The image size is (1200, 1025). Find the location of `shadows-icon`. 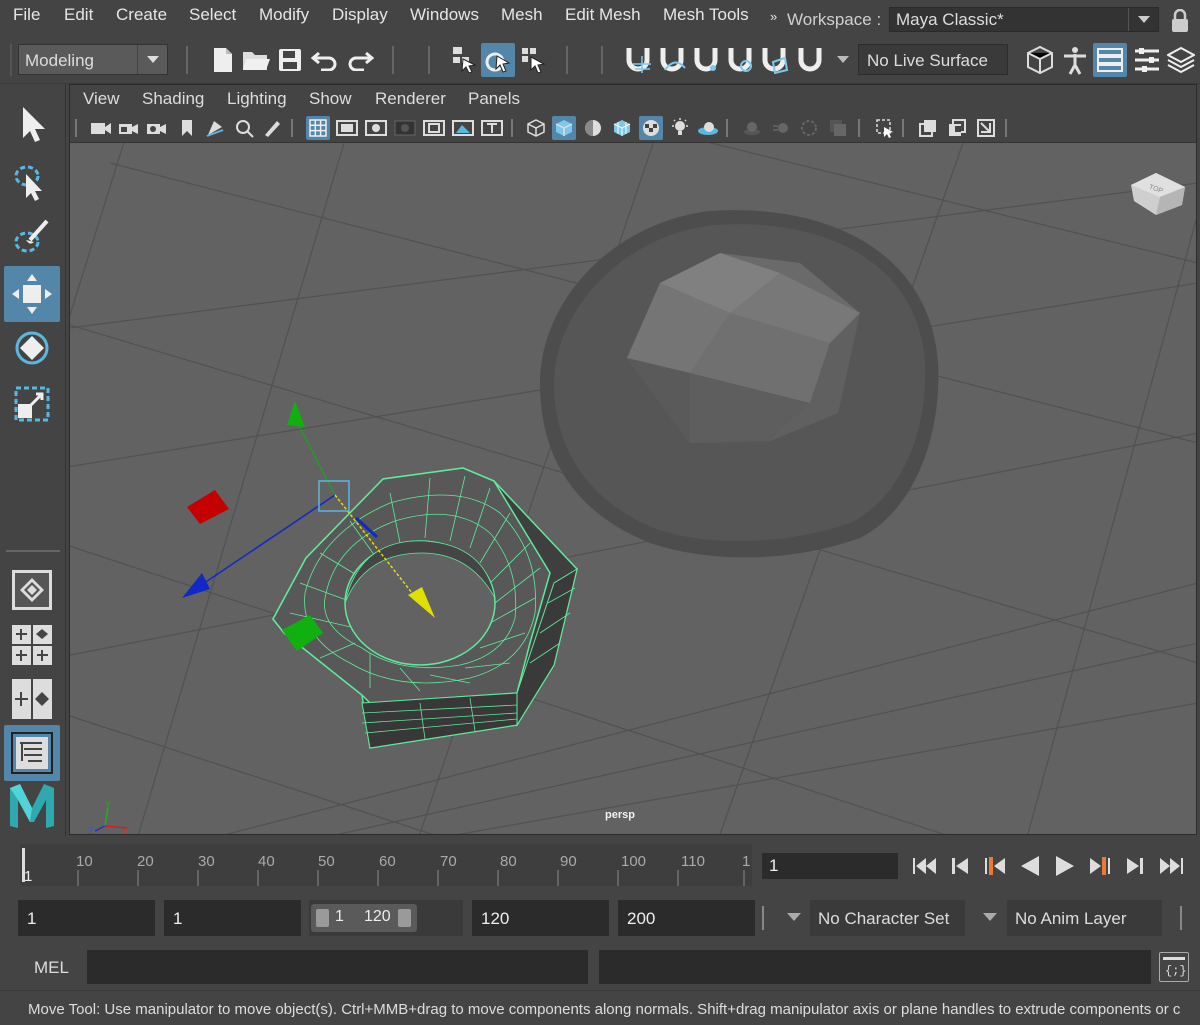

shadows-icon is located at coordinates (708, 128).